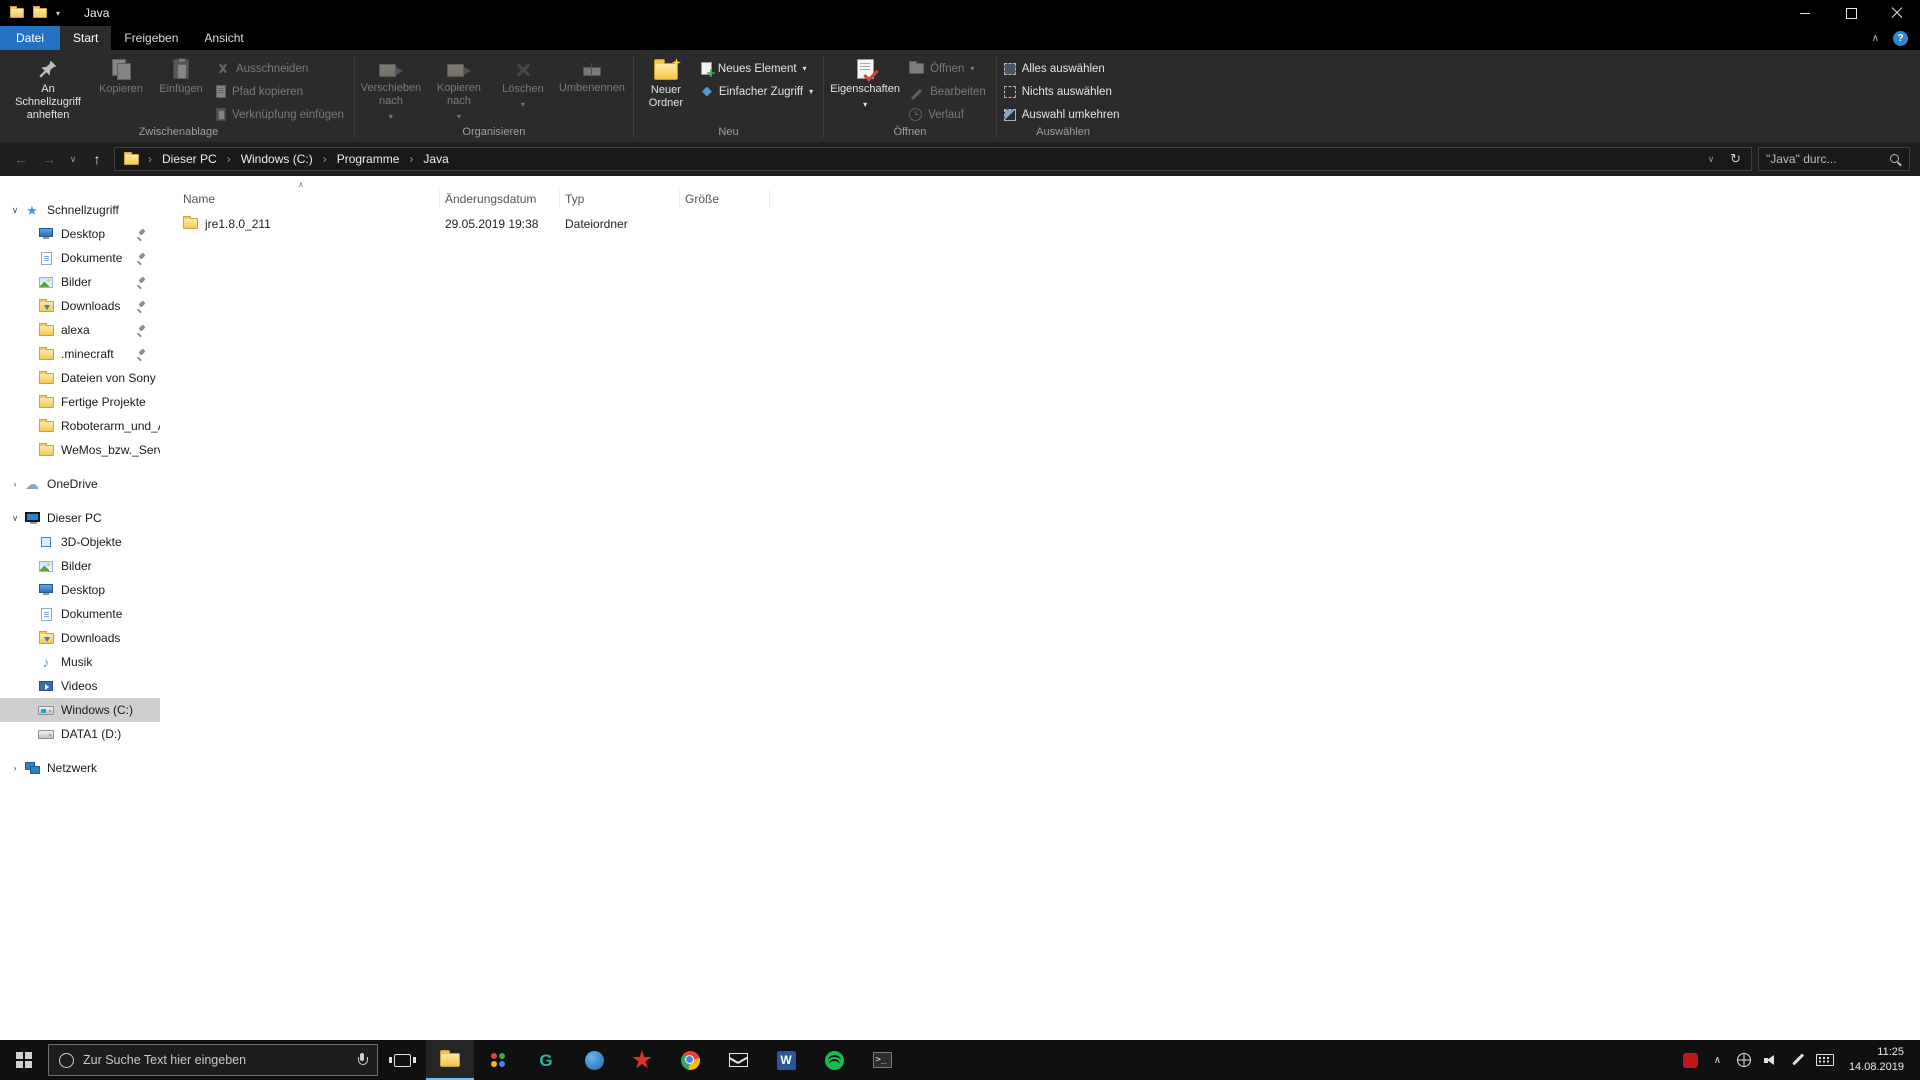 Image resolution: width=1920 pixels, height=1080 pixels. What do you see at coordinates (80, 426) in the screenshot?
I see `sidebar-item-roboterarm: Roboterarm_und_A` at bounding box center [80, 426].